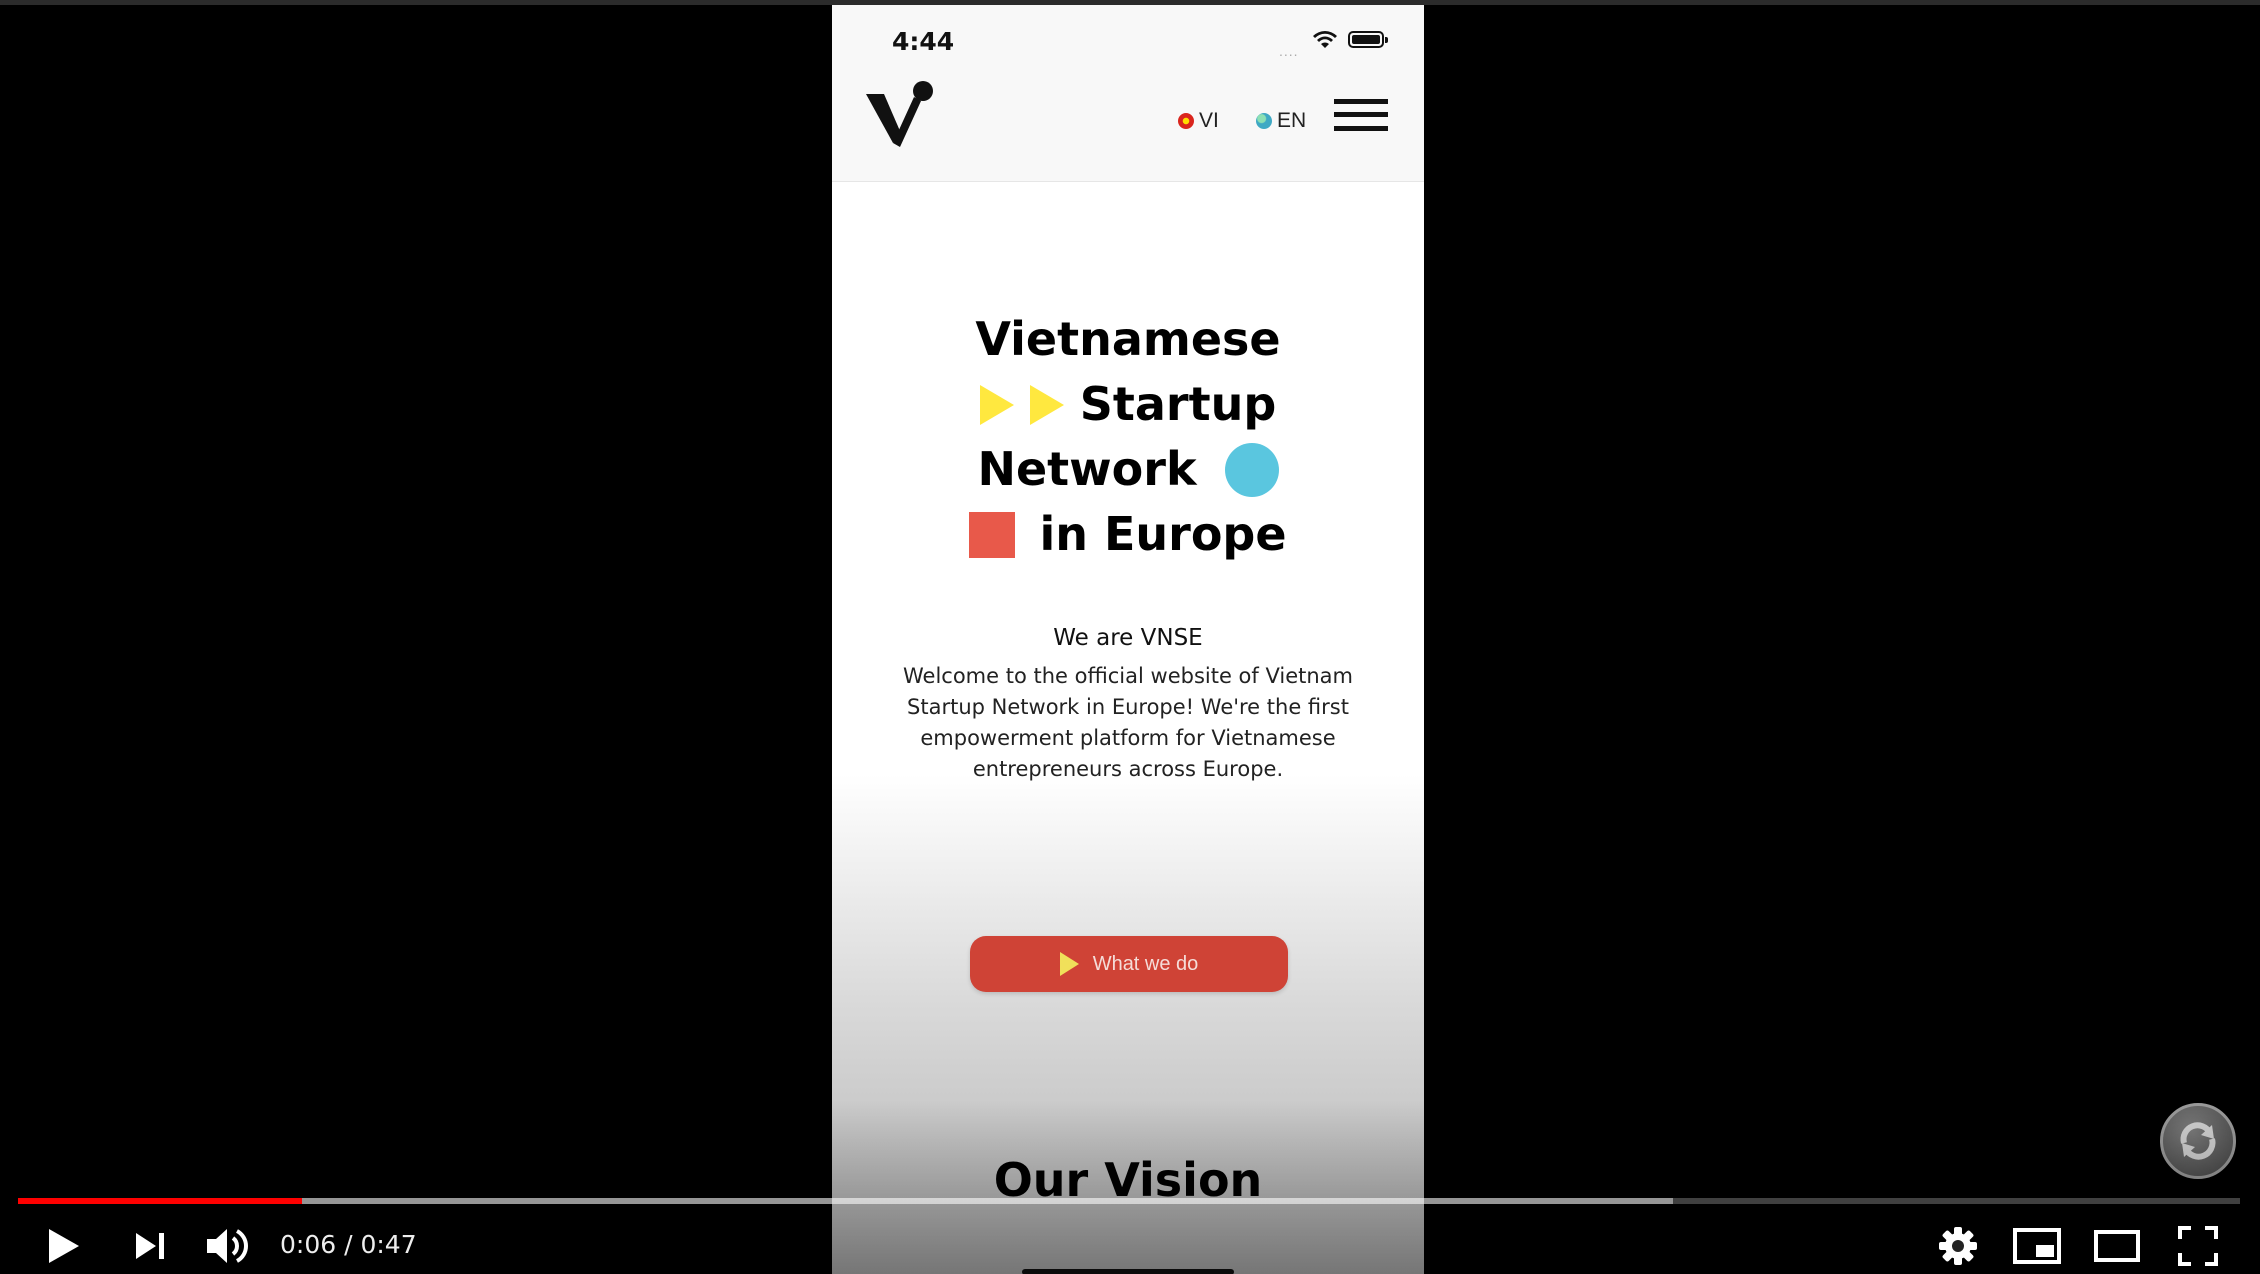  Describe the element at coordinates (1128, 339) in the screenshot. I see `hero-line-1: Vietnamese` at that location.